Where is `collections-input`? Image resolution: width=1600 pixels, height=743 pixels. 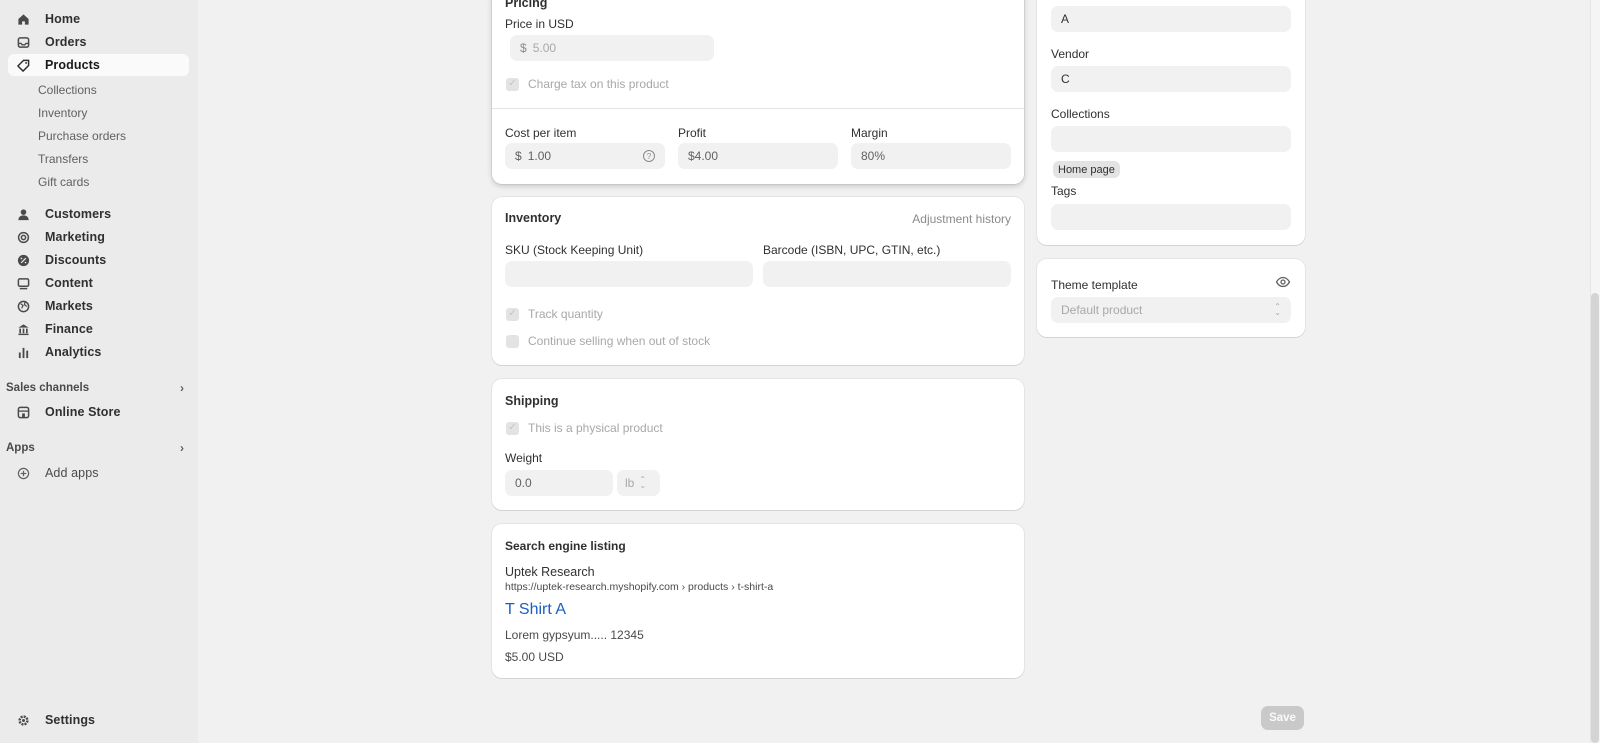
collections-input is located at coordinates (1171, 139).